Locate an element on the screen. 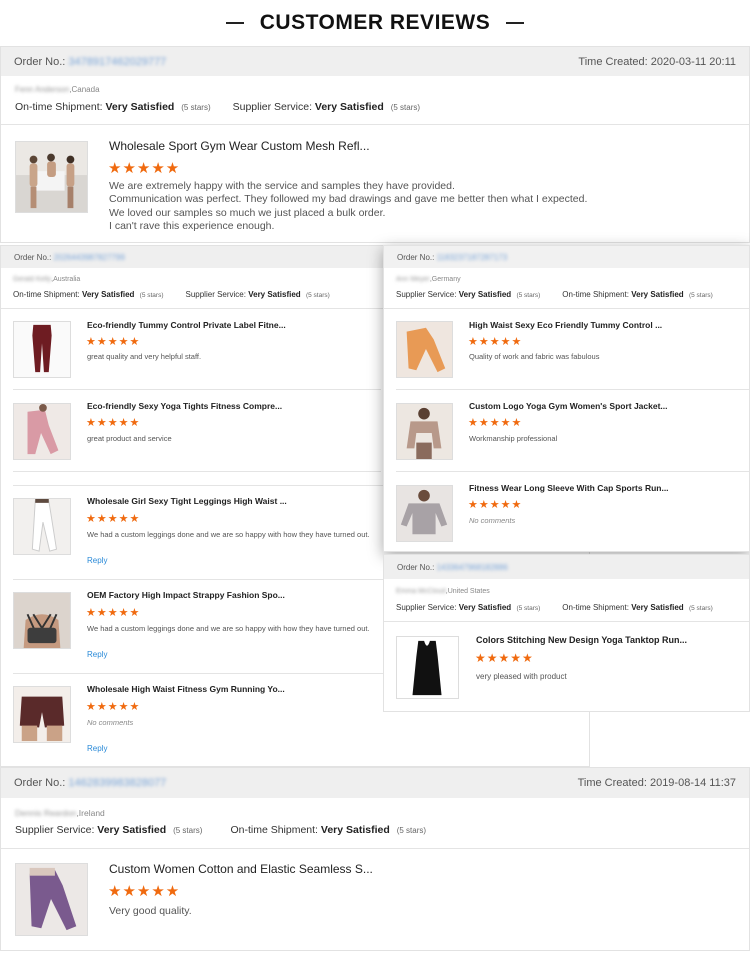 The image size is (750, 958). review-comment: great product and service is located at coordinates (129, 438).